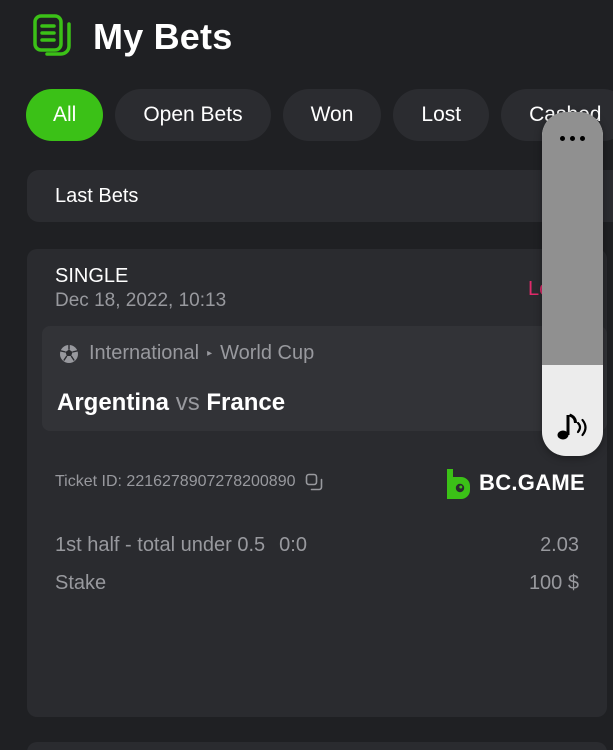  What do you see at coordinates (293, 545) in the screenshot?
I see `selection-score: 0:0` at bounding box center [293, 545].